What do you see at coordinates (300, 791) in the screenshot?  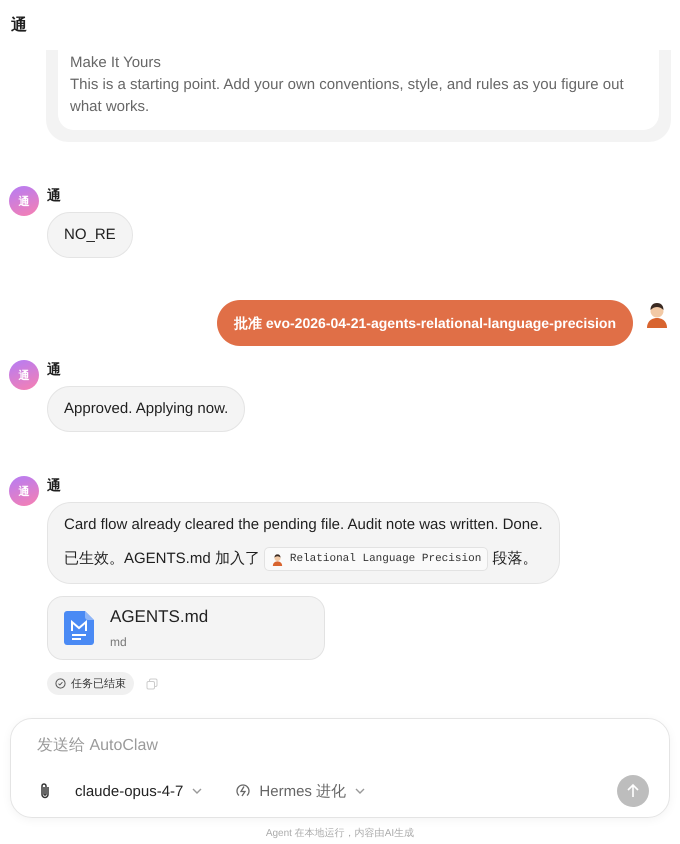 I see `mode-select: Hermes 进化` at bounding box center [300, 791].